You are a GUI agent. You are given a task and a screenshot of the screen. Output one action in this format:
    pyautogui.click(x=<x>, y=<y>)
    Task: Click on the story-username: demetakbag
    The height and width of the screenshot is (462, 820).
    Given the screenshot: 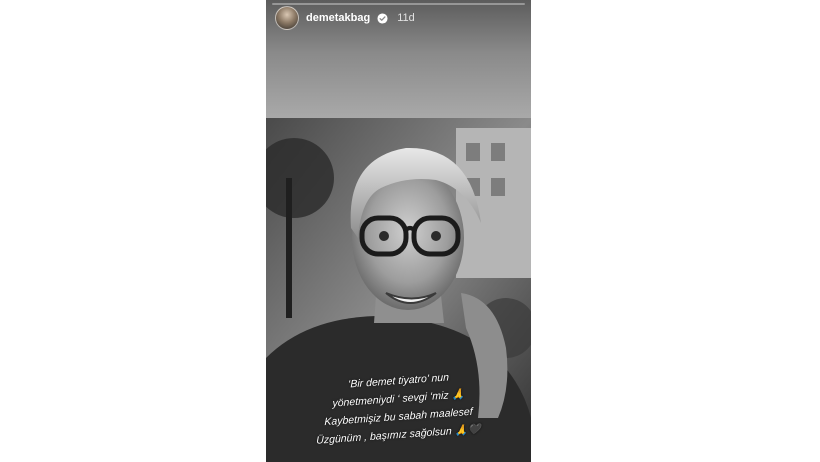 What is the action you would take?
    pyautogui.click(x=338, y=18)
    